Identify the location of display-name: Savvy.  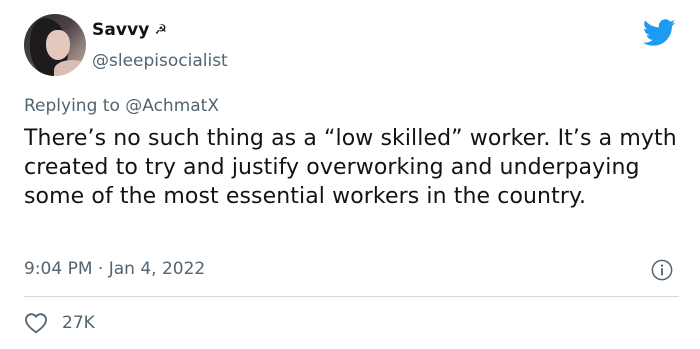
(121, 30).